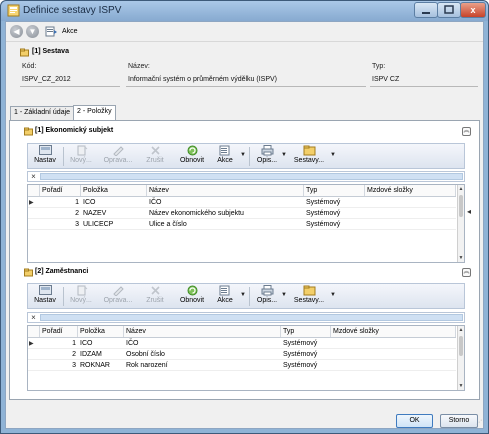 The height and width of the screenshot is (434, 489). I want to click on collapse-zamestnanci-button: ︽, so click(466, 272).